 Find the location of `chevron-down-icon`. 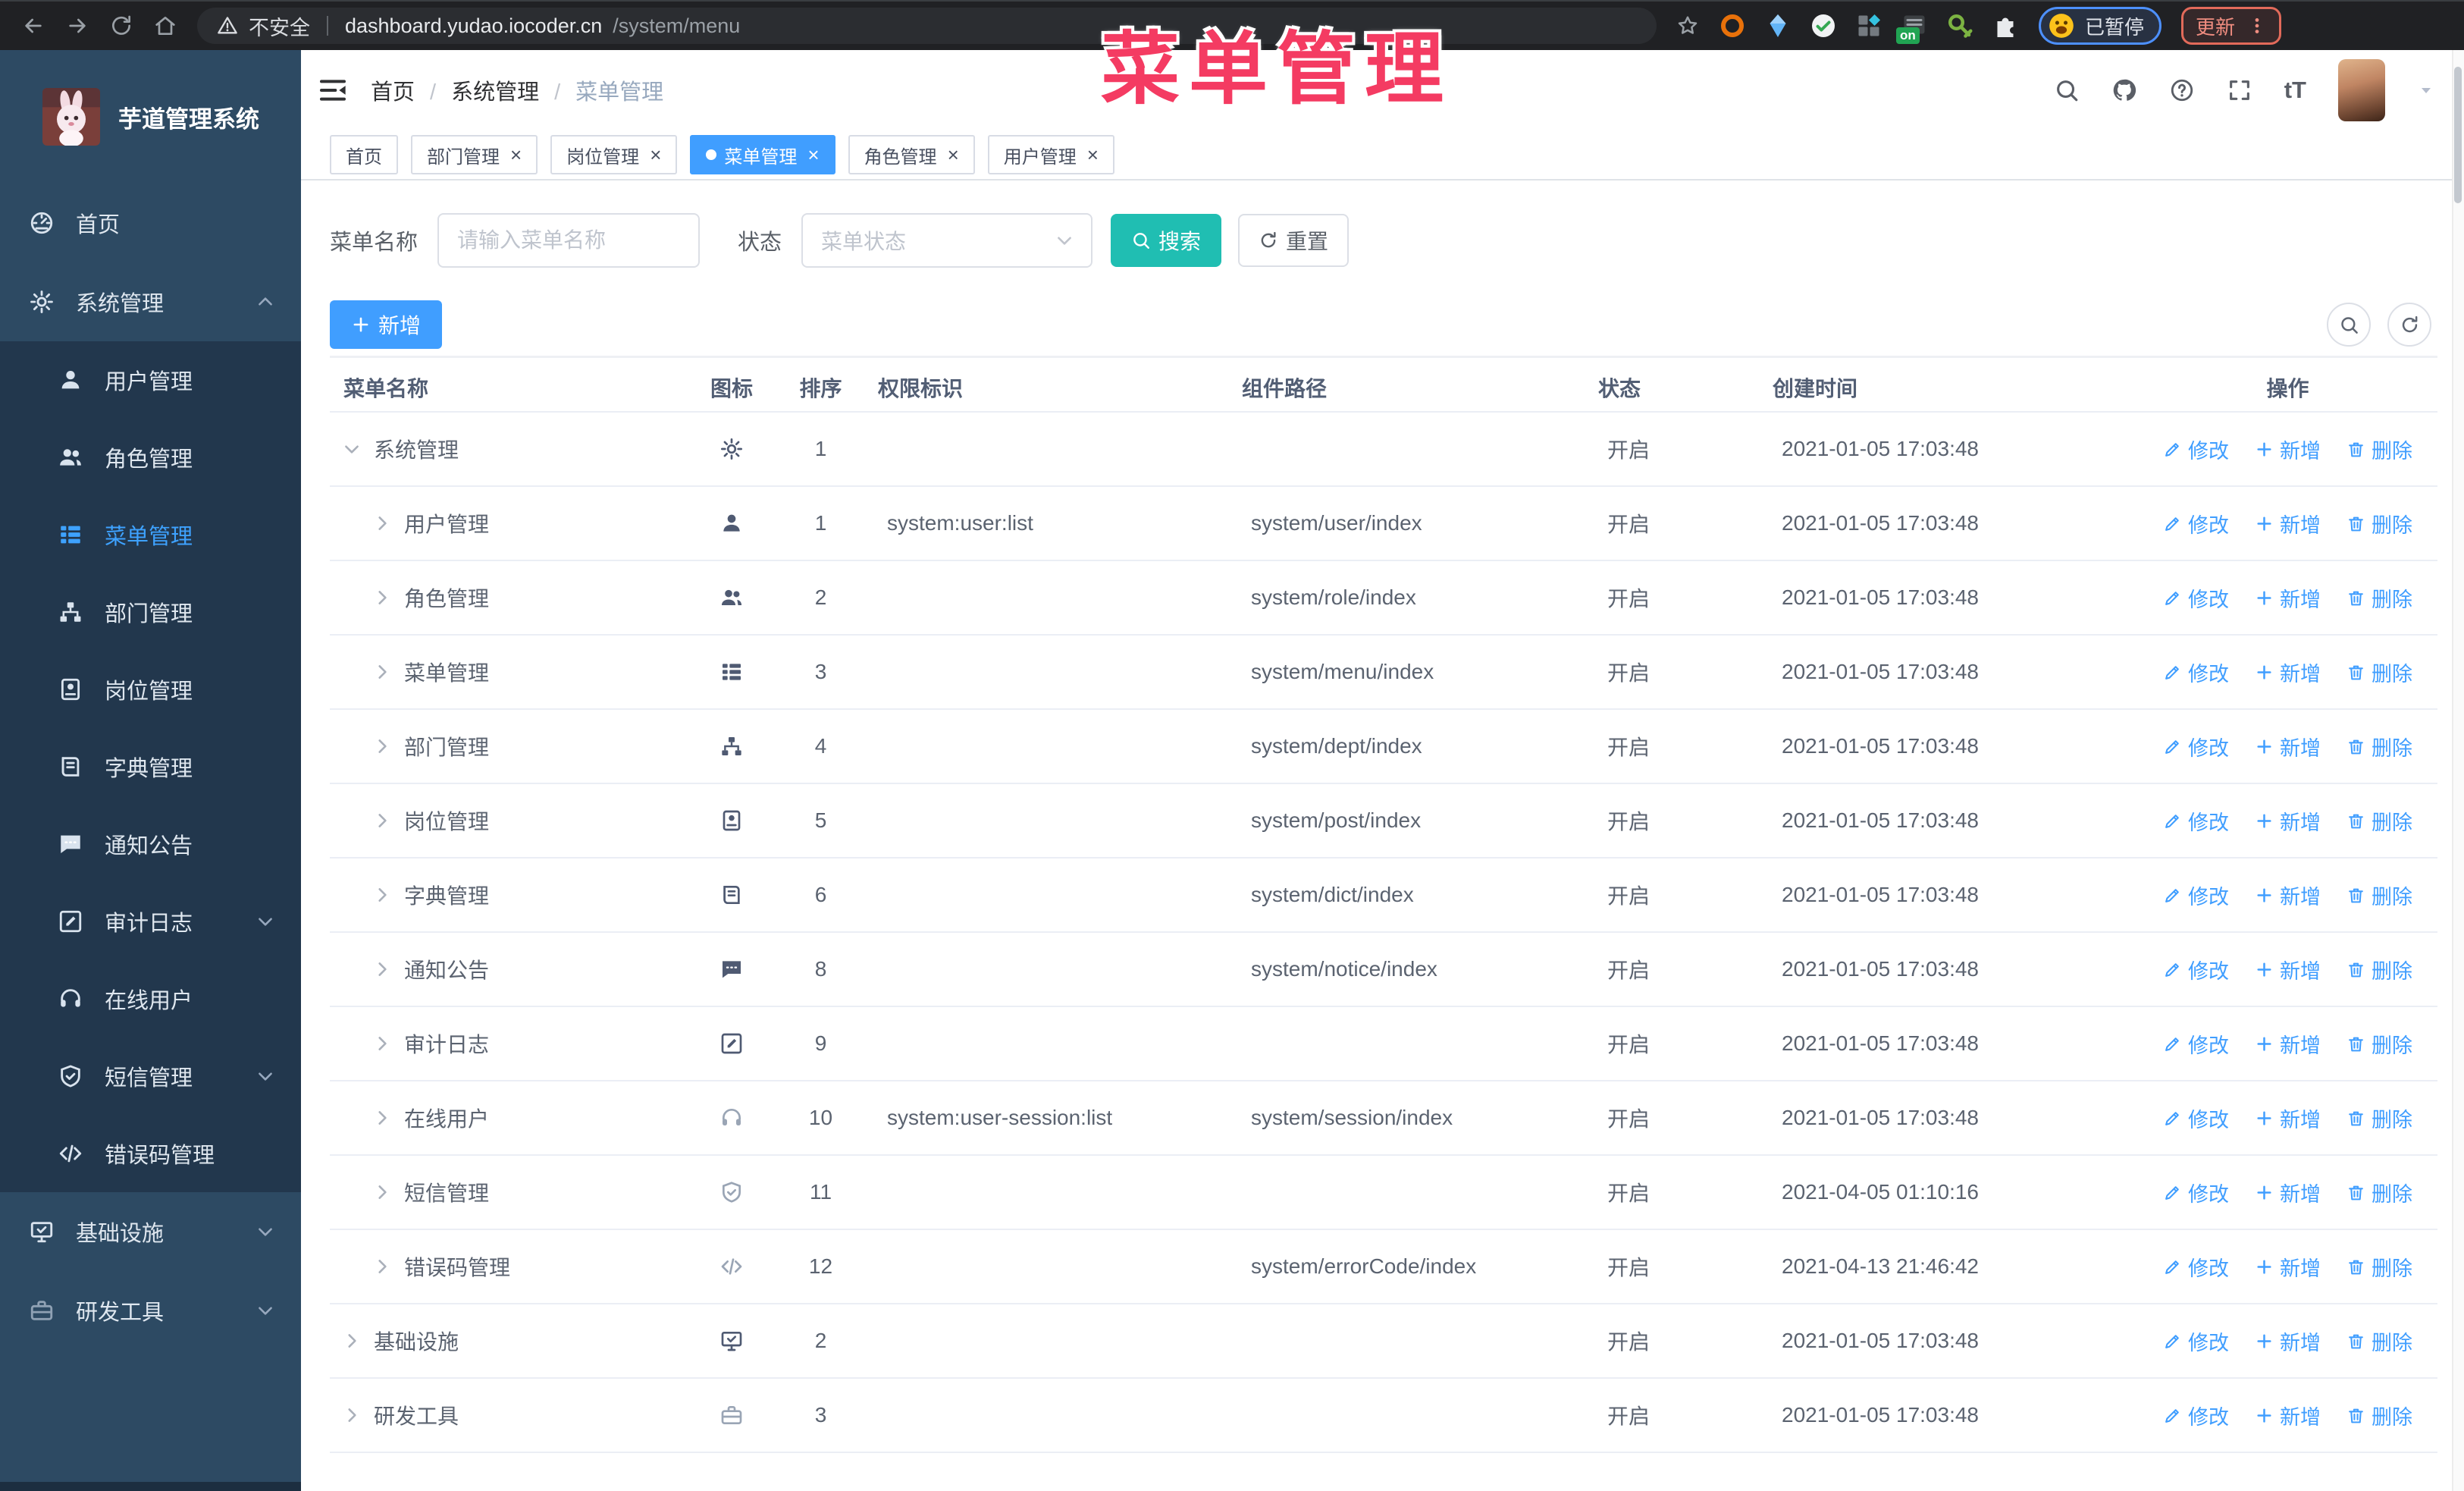

chevron-down-icon is located at coordinates (352, 449).